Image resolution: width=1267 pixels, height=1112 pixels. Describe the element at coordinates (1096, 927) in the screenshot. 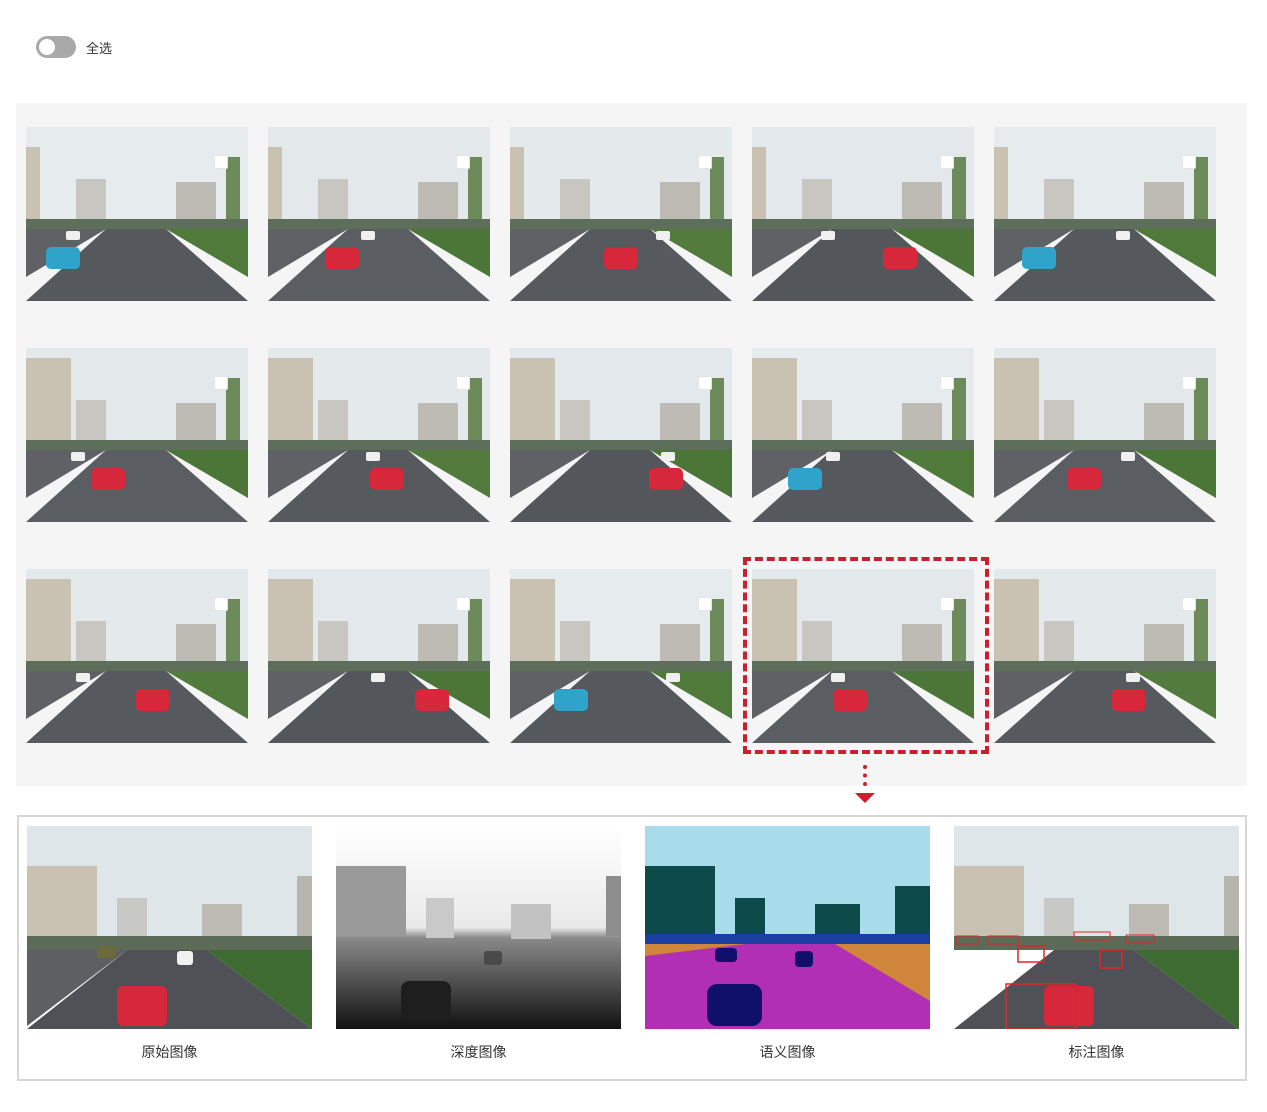

I see `annotated-image` at that location.